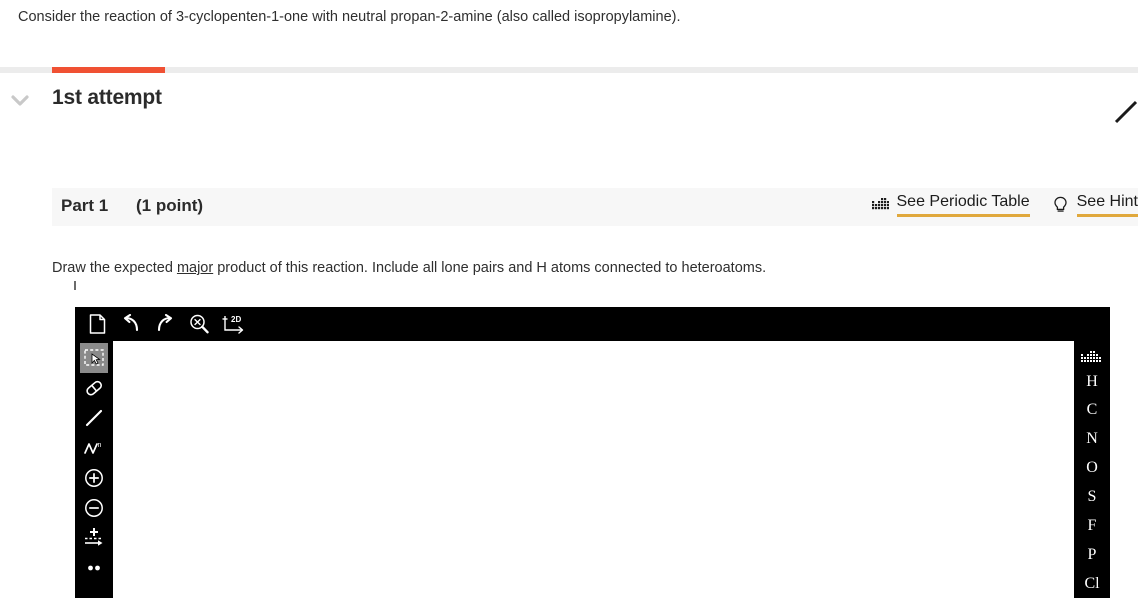 The height and width of the screenshot is (598, 1138). I want to click on undo-arrow-icon, so click(131, 324).